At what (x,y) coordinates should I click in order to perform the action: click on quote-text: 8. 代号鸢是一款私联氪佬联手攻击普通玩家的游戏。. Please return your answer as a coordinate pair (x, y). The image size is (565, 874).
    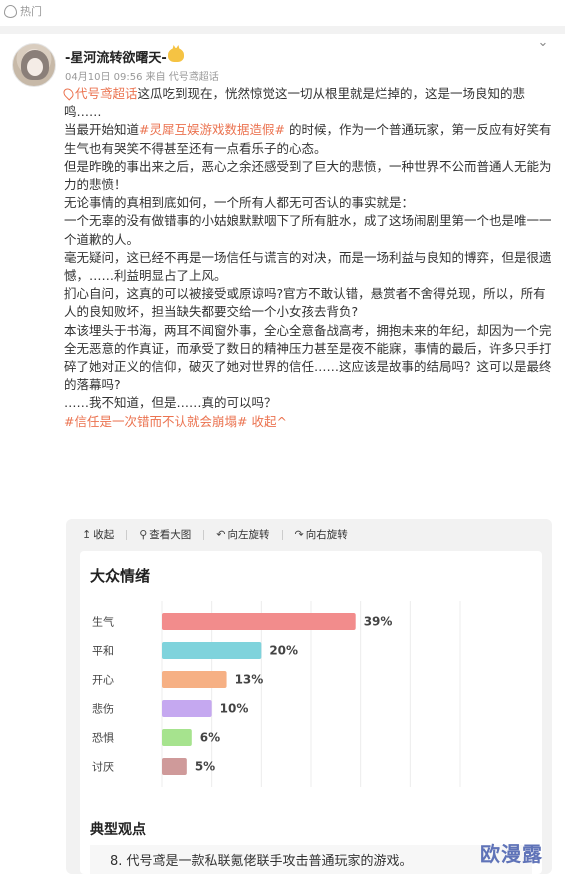
    Looking at the image, I should click on (261, 861).